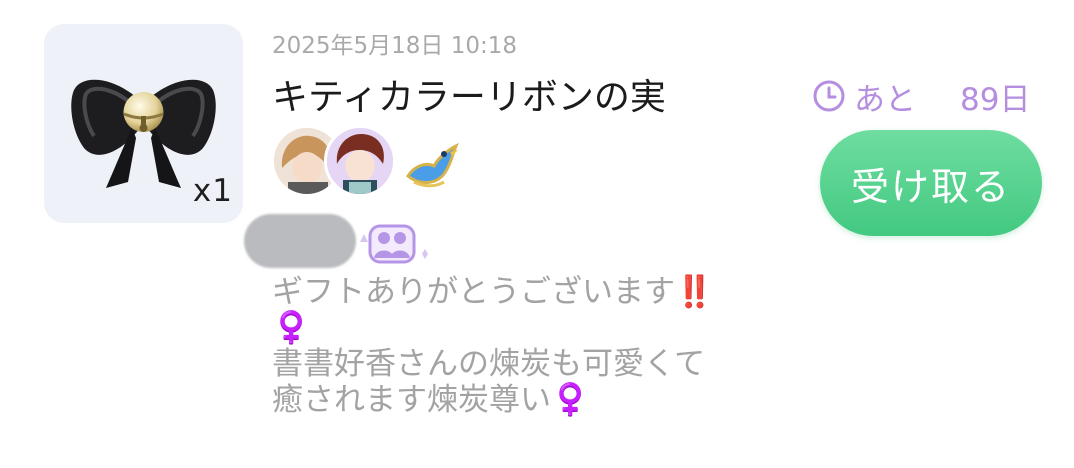 The width and height of the screenshot is (1074, 468). What do you see at coordinates (360, 161) in the screenshot?
I see `avatar` at bounding box center [360, 161].